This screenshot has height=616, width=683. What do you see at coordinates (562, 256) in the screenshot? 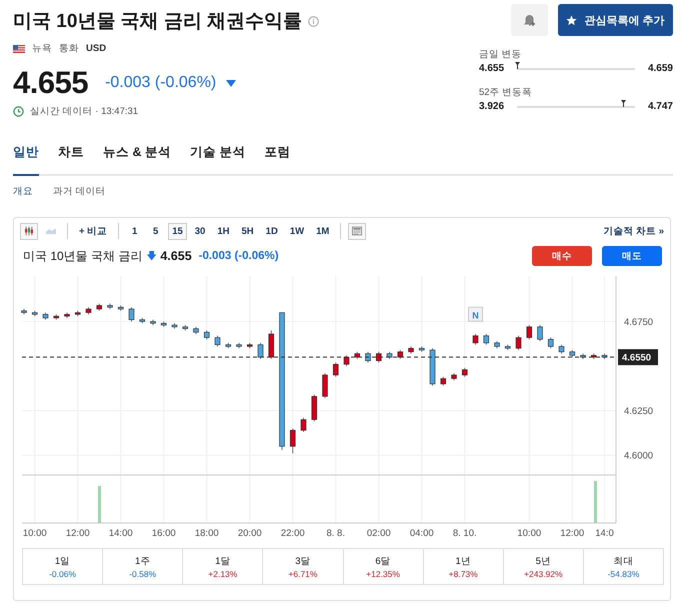
I see `buy-button: 매수` at bounding box center [562, 256].